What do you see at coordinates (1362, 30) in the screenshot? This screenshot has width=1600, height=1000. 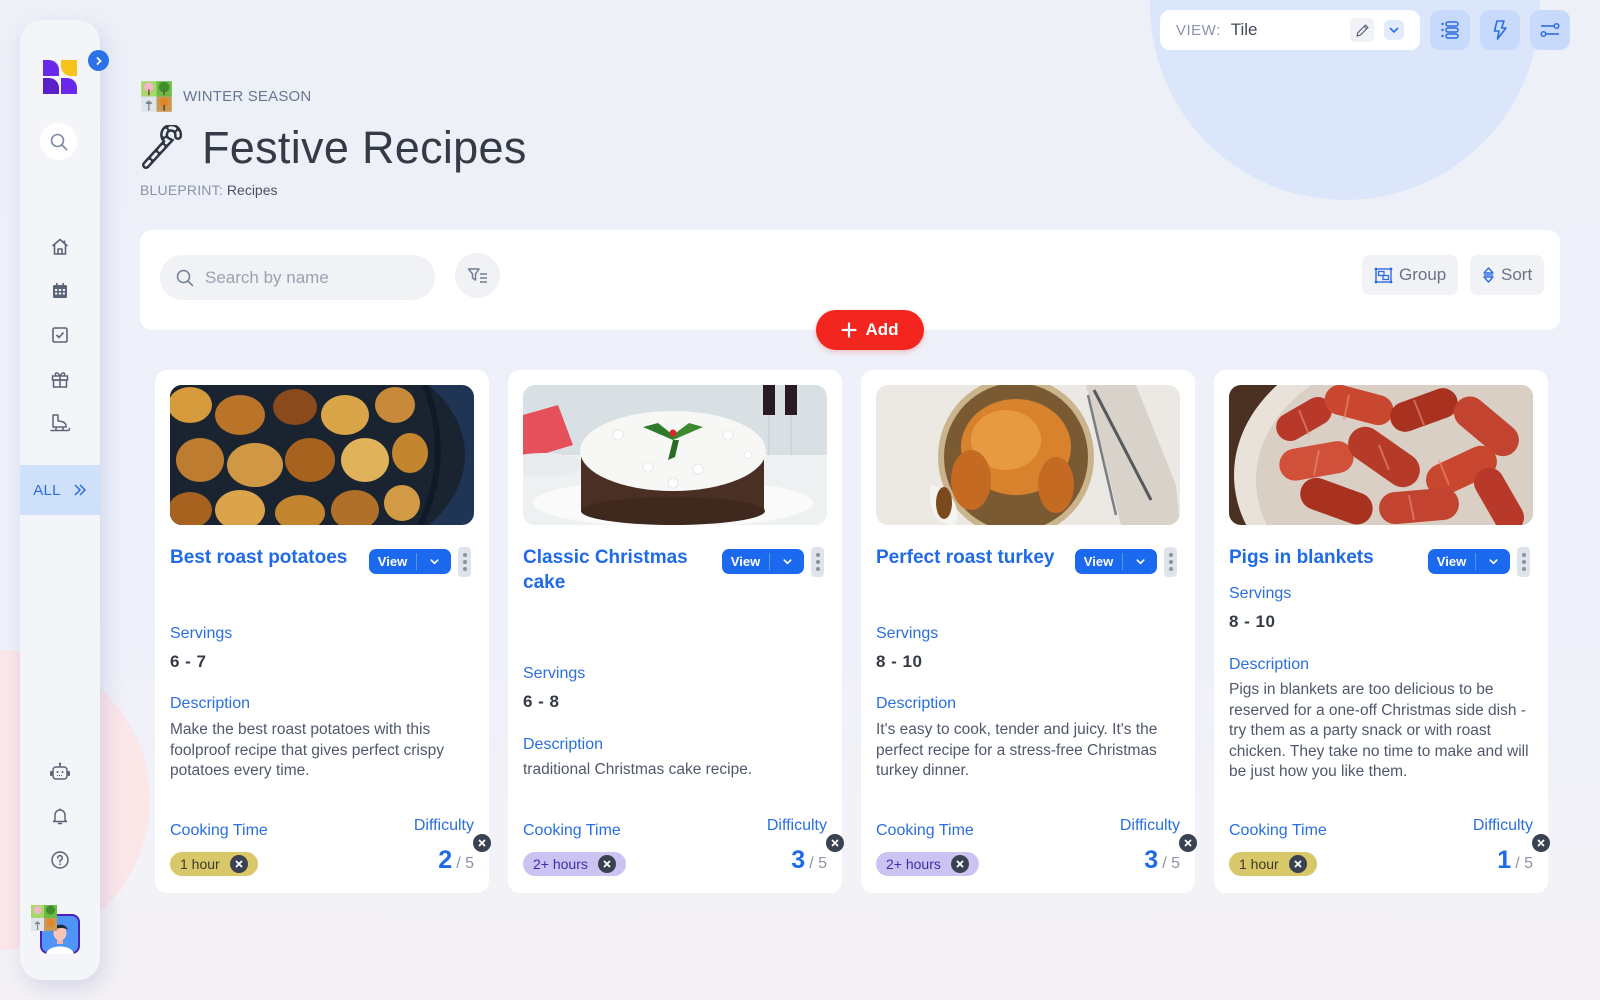 I see `edit-view-button` at bounding box center [1362, 30].